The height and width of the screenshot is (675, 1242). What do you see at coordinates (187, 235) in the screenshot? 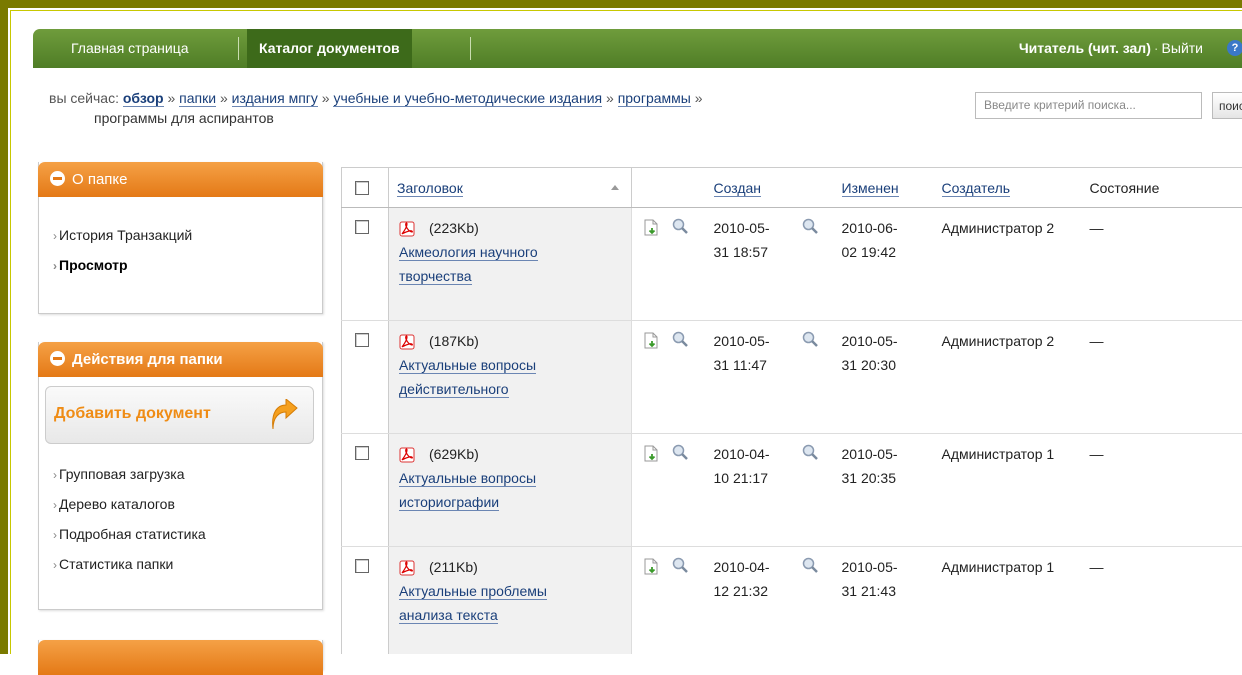
I see `menu-item-transactions: История Транзакций` at bounding box center [187, 235].